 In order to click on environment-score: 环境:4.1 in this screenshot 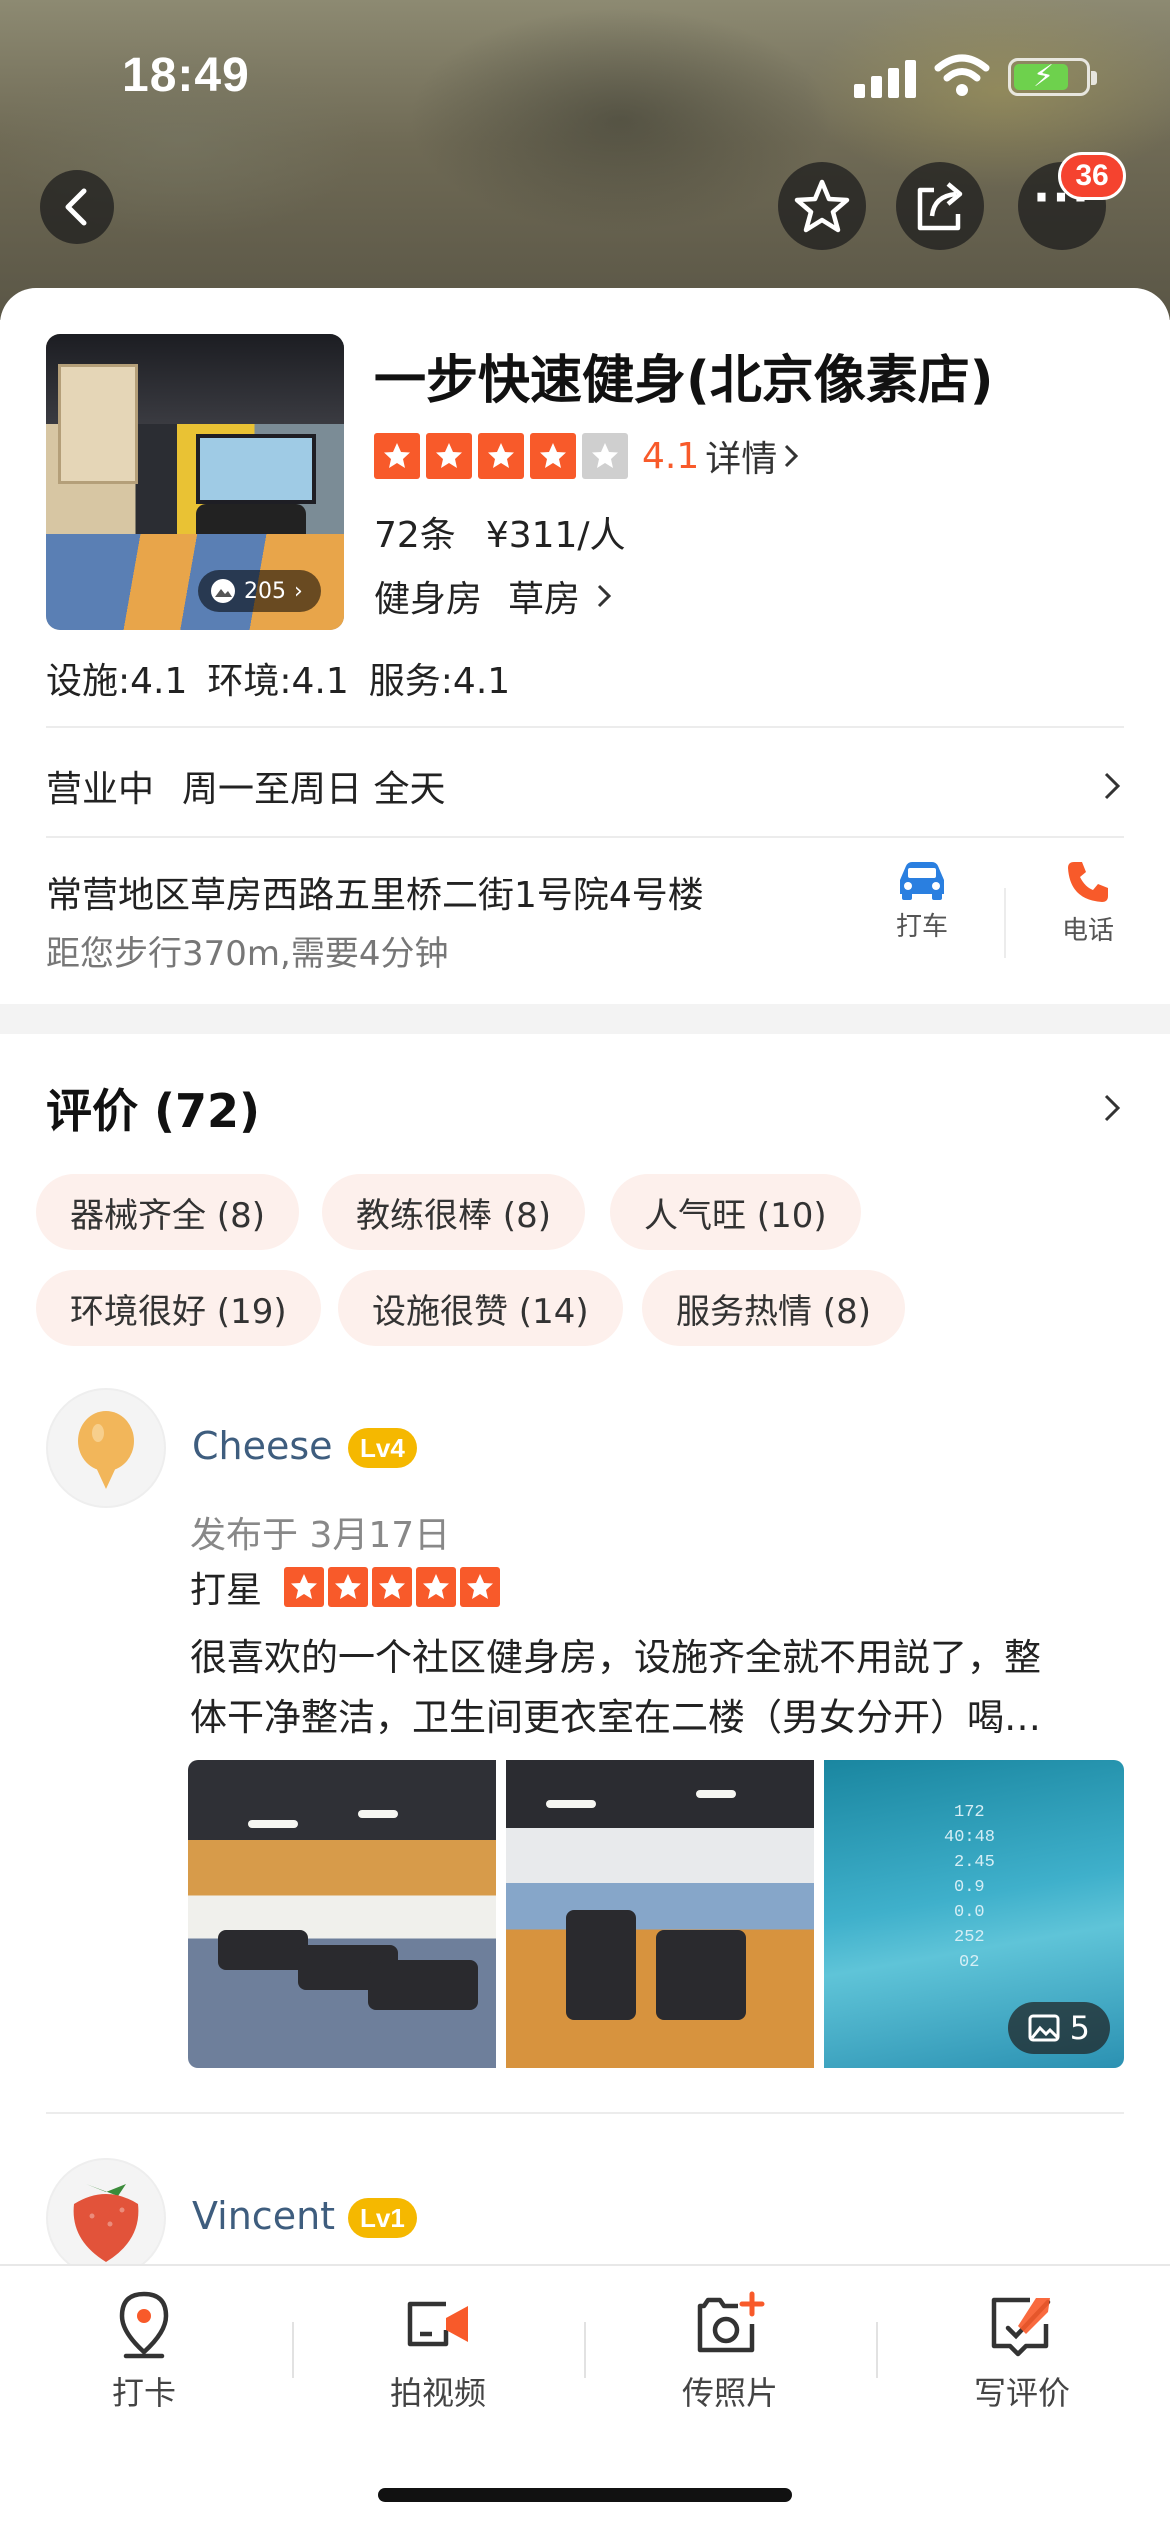, I will do `click(278, 681)`.